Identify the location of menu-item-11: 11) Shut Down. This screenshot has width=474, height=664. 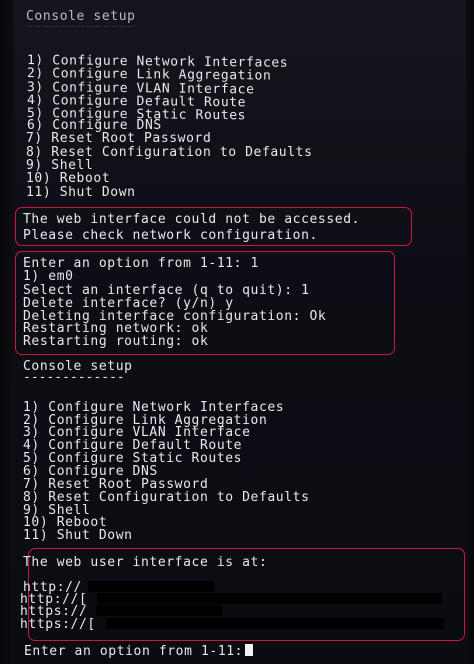
(81, 192).